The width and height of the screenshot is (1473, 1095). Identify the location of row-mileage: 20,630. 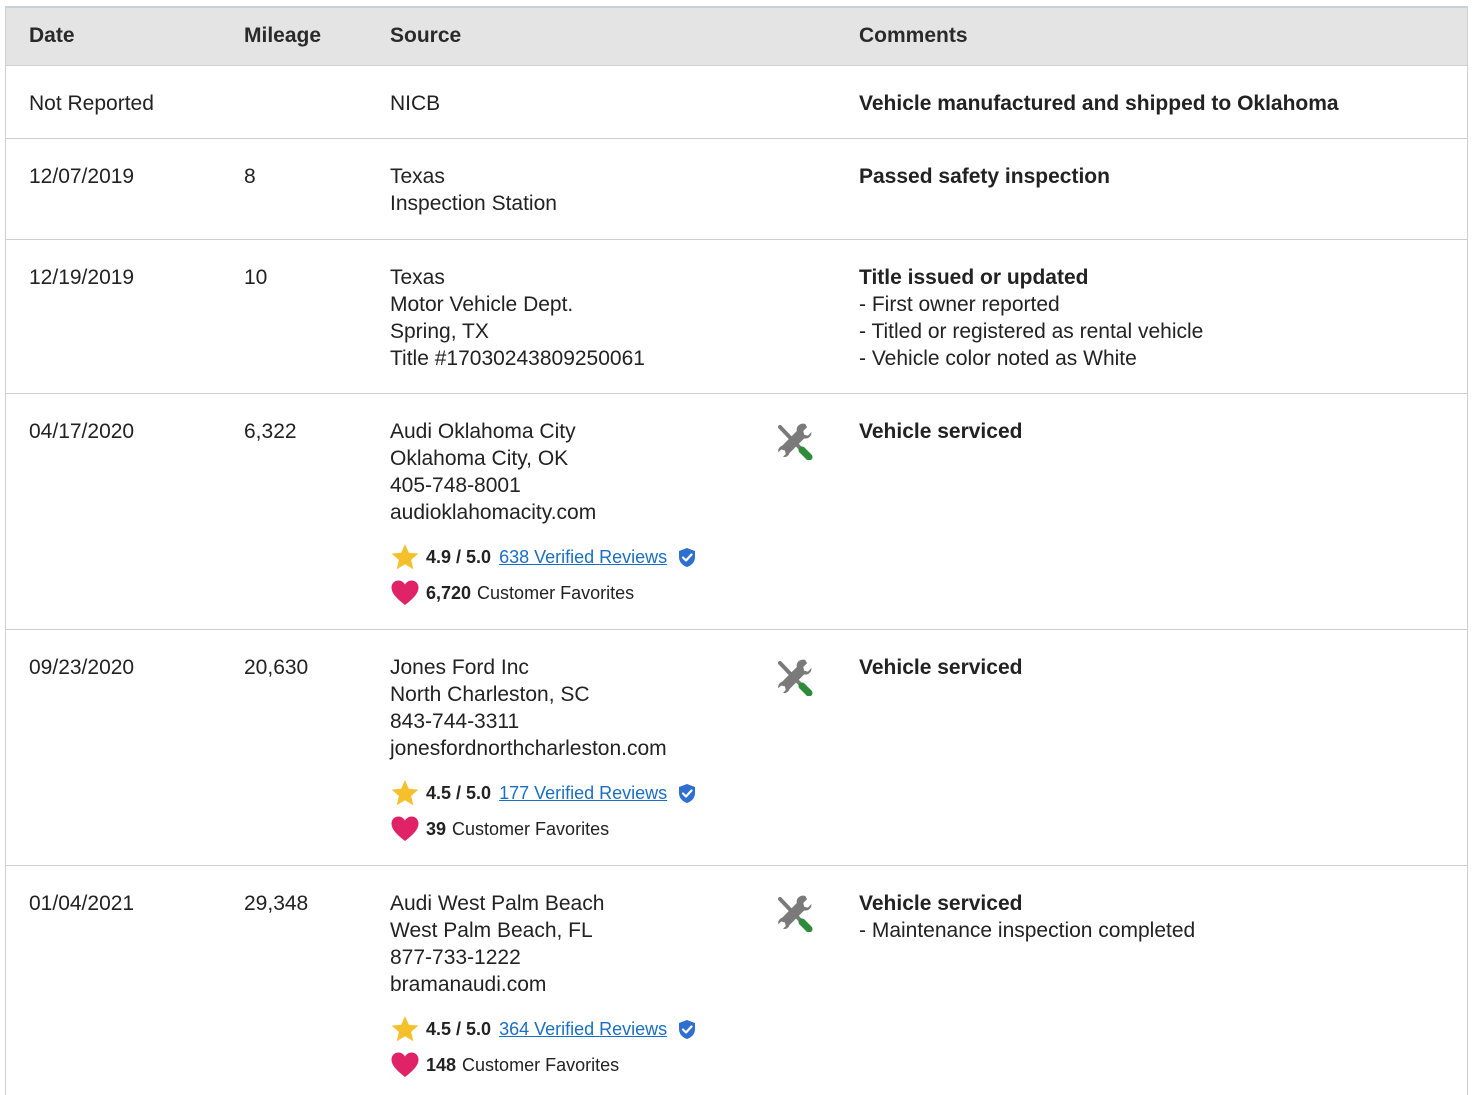
(276, 667).